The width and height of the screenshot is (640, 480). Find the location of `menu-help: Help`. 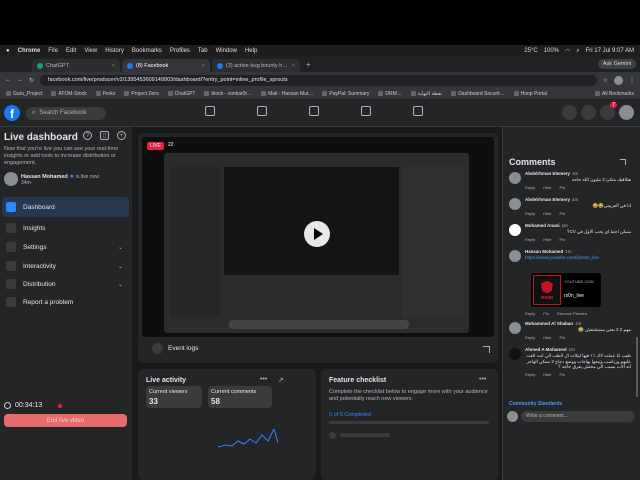

menu-help: Help is located at coordinates (251, 51).